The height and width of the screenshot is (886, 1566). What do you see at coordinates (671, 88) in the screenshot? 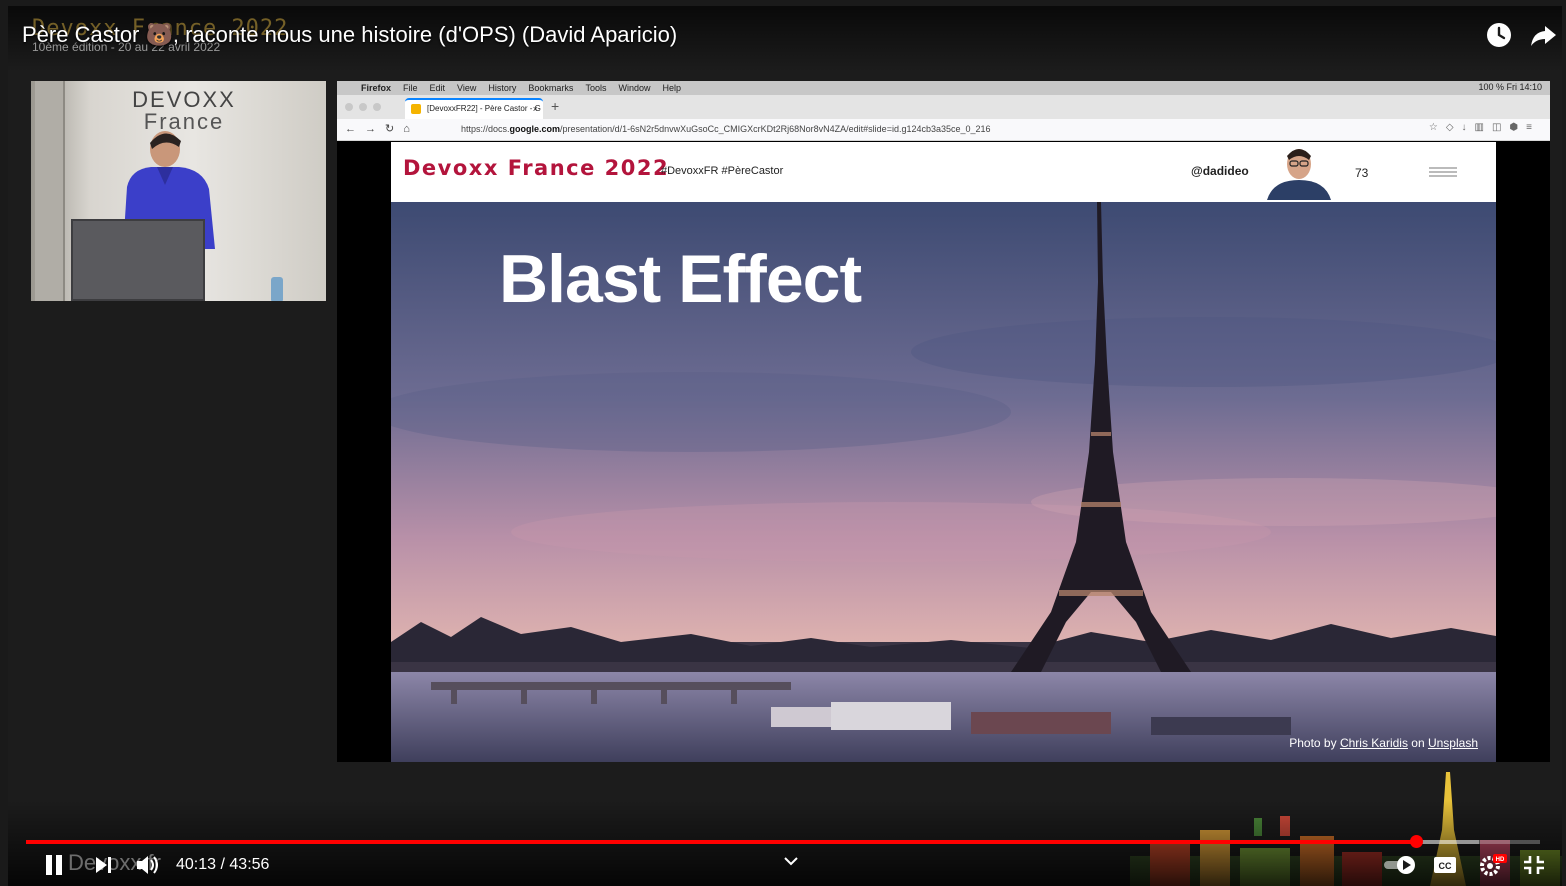
I see `menubar-item-help: Help` at bounding box center [671, 88].